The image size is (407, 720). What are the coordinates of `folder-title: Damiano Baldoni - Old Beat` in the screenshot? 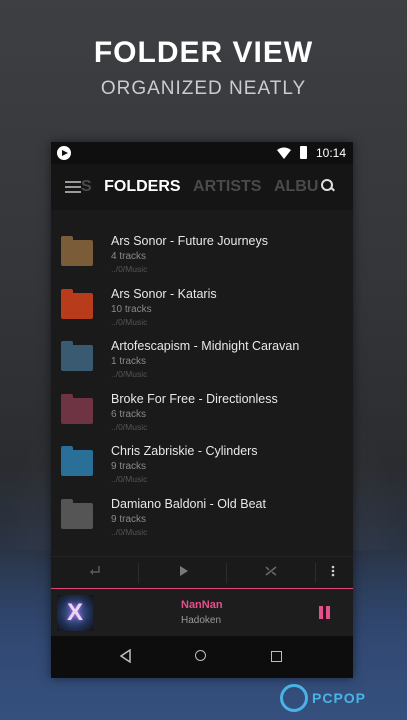 It's located at (188, 503).